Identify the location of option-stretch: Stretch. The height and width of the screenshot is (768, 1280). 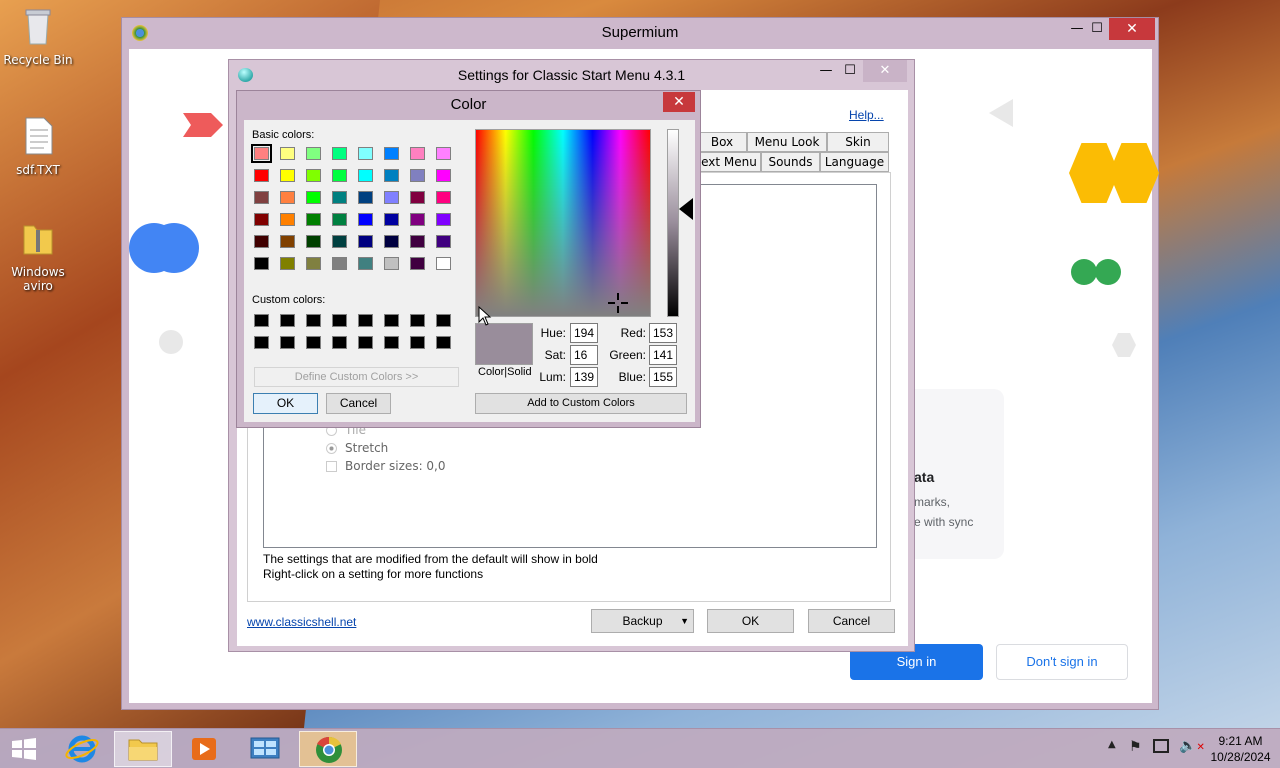
(357, 448).